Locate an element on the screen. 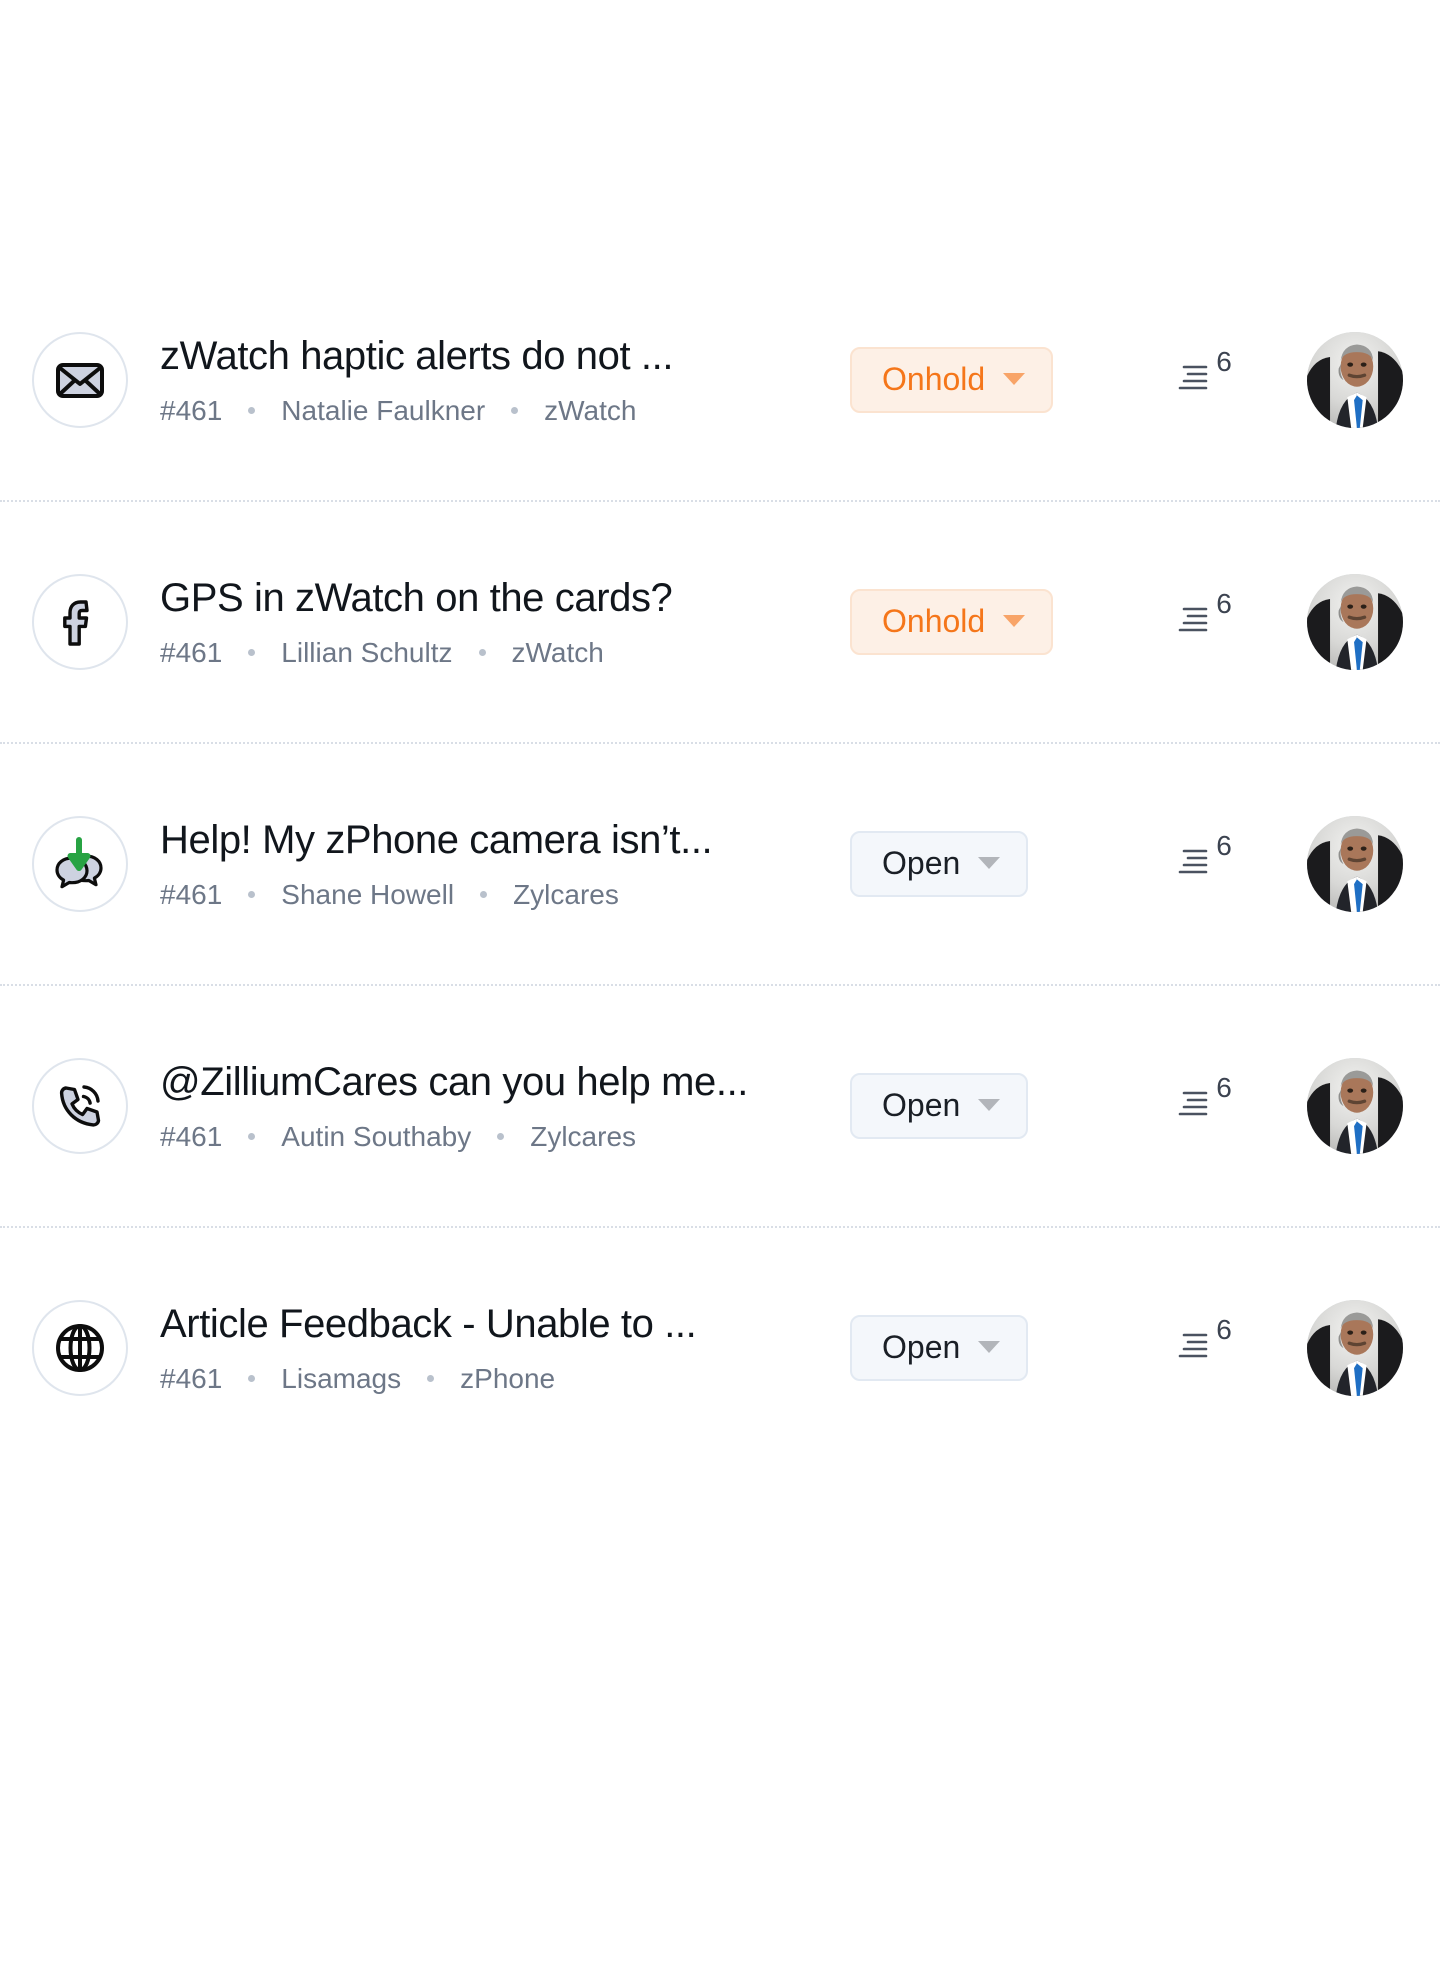 The image size is (1440, 1964). chat-incoming-icon is located at coordinates (80, 864).